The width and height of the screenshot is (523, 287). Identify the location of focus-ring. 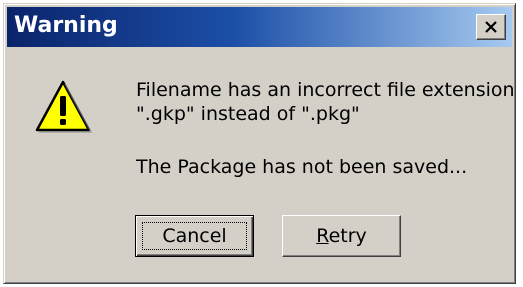
(194, 236).